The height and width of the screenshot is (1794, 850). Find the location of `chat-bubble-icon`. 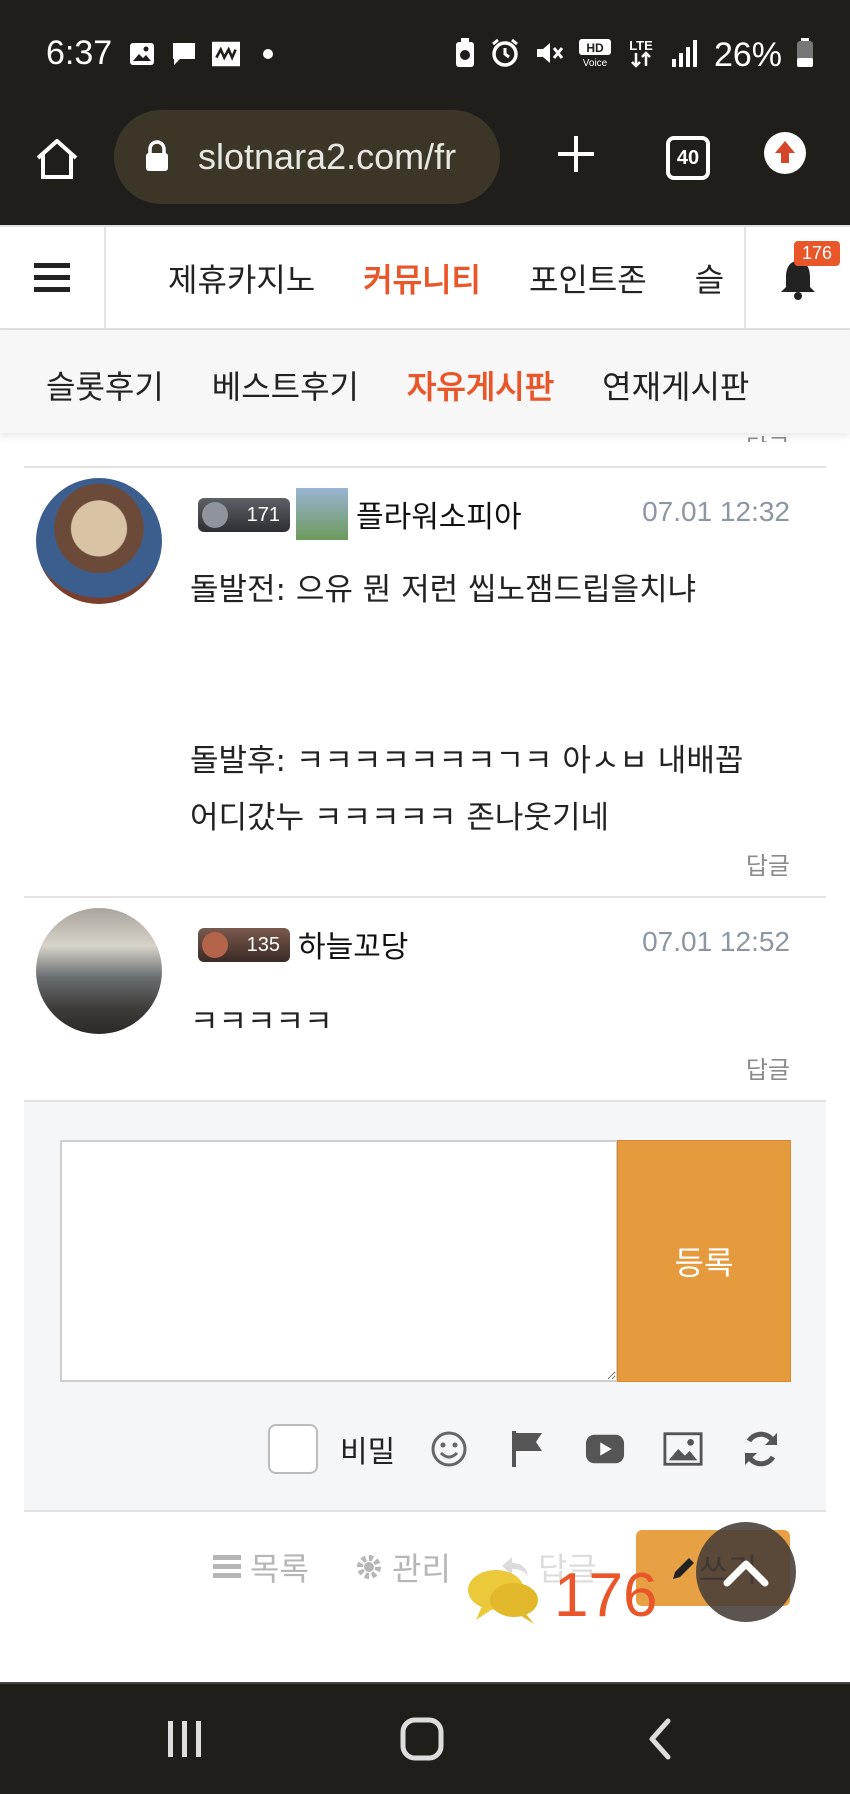

chat-bubble-icon is located at coordinates (184, 54).